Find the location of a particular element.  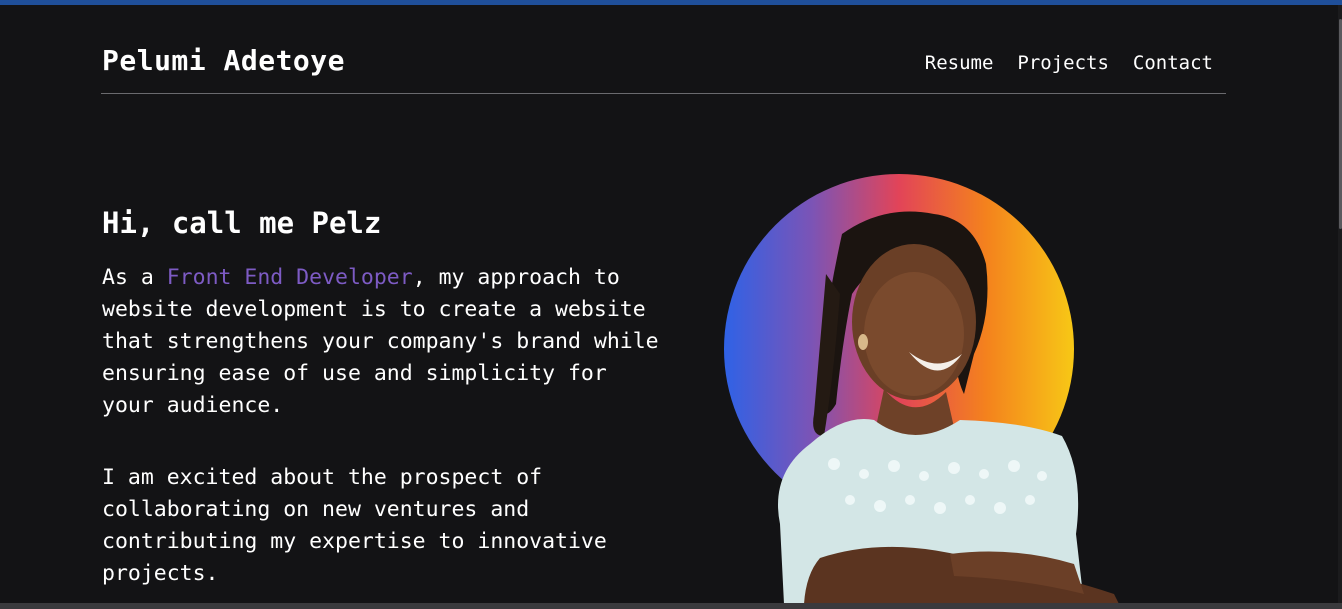

browser-top-strip is located at coordinates (671, 2).